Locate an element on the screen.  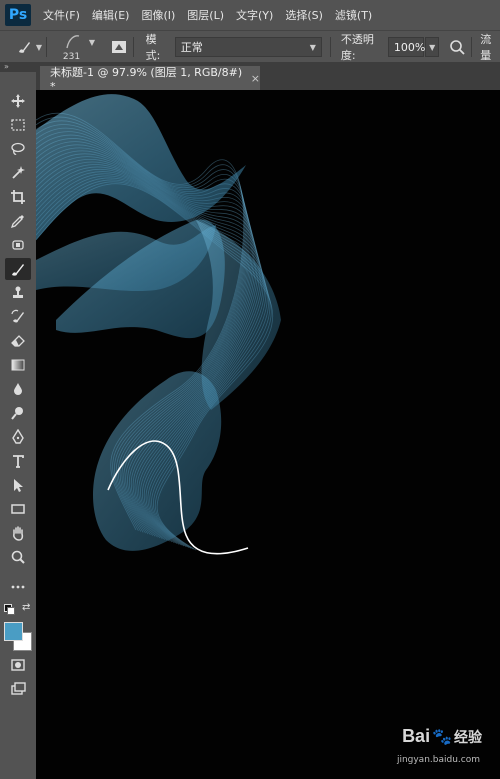
lasso-icon is located at coordinates (18, 148).